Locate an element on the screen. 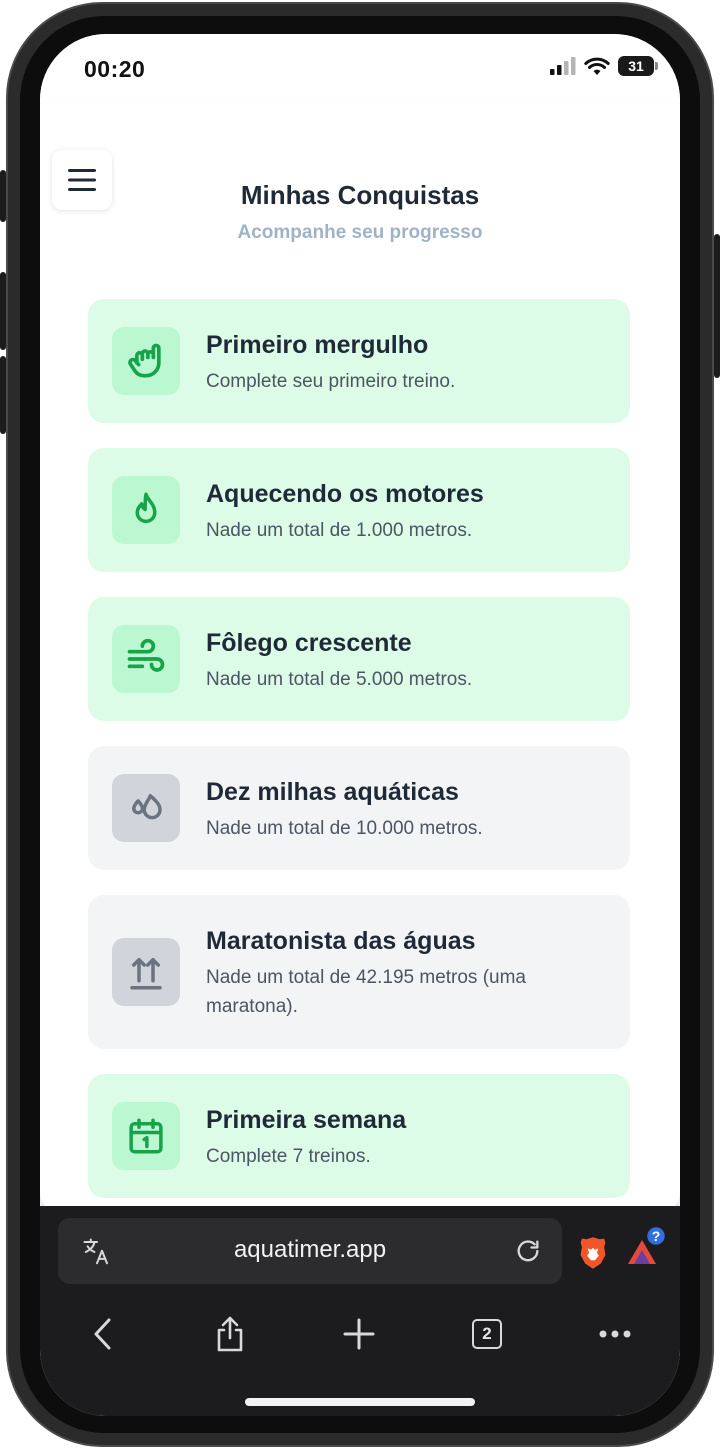 Image resolution: width=720 pixels, height=1449 pixels. address-bar: aquatimer.app is located at coordinates (310, 1251).